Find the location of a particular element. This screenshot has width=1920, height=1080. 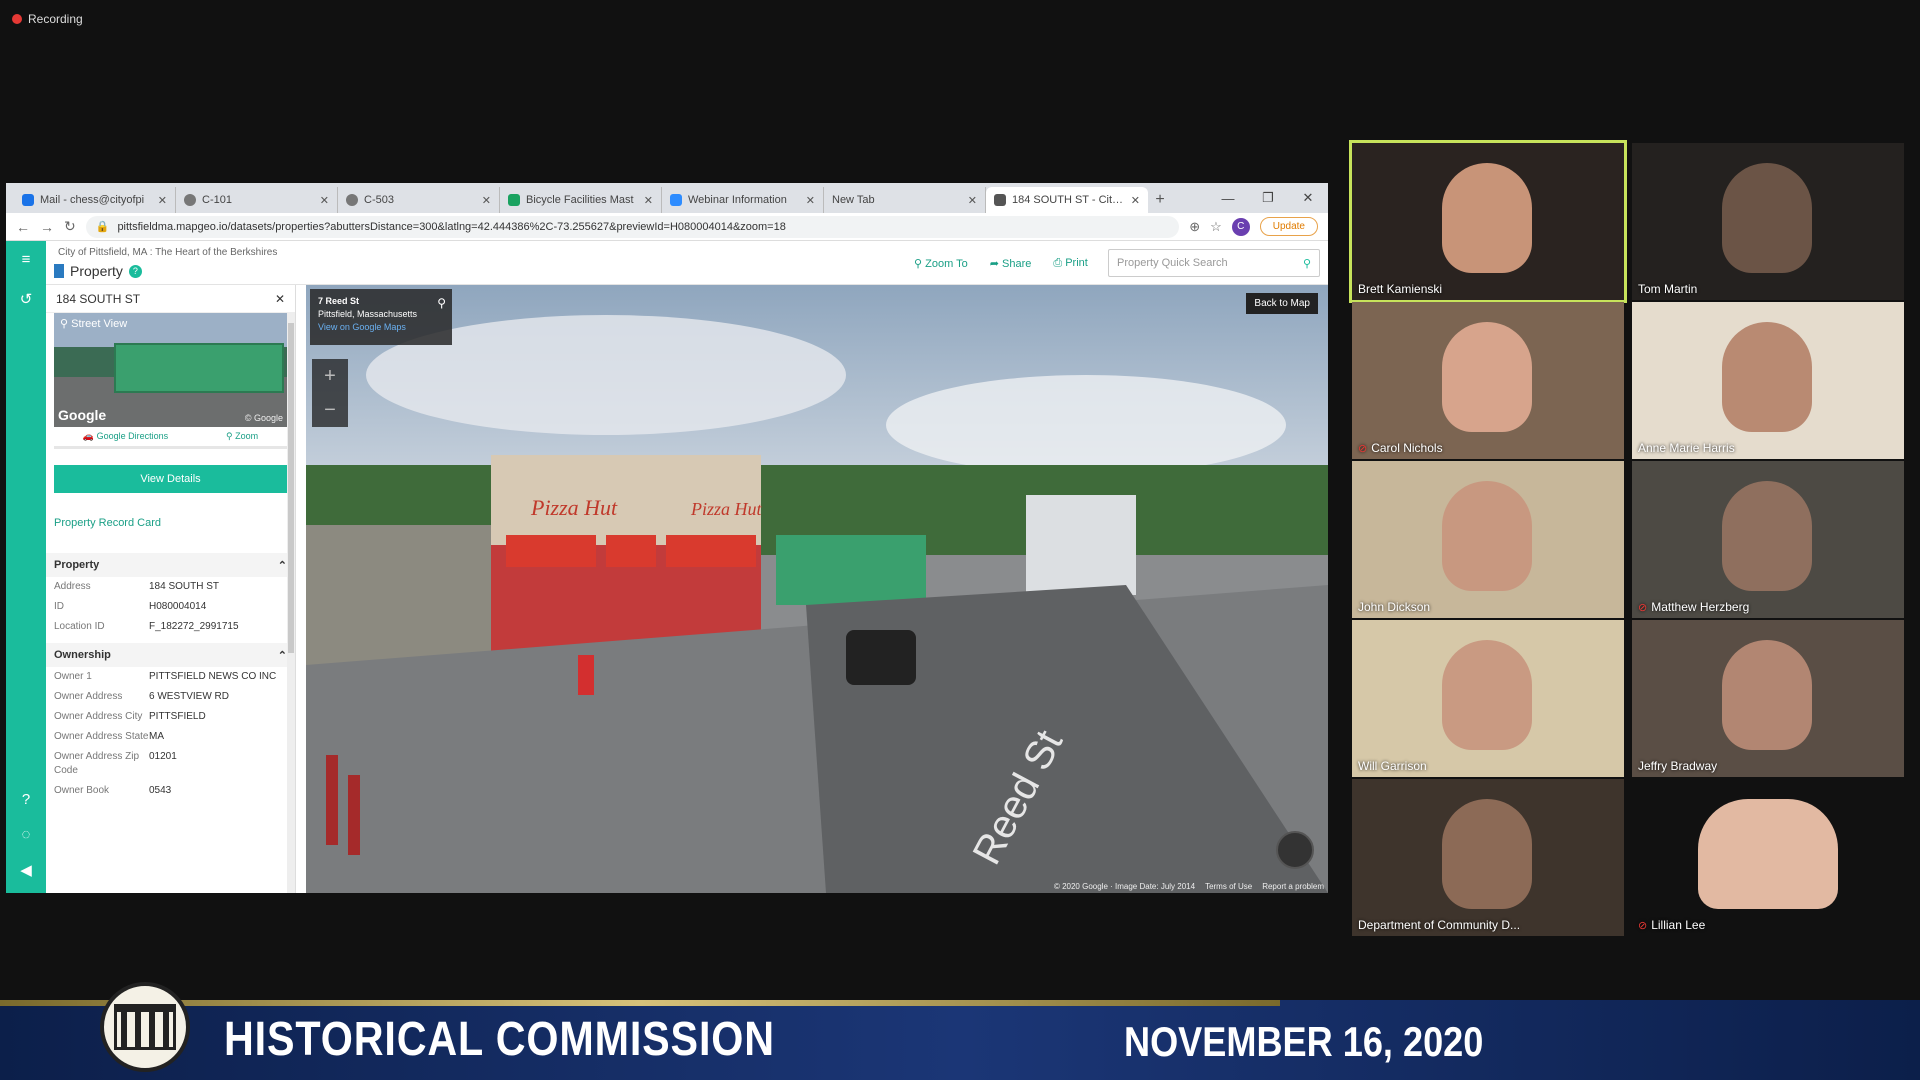

street-view-thumbnail: ⚲ Street View Google © Google is located at coordinates (170, 370).